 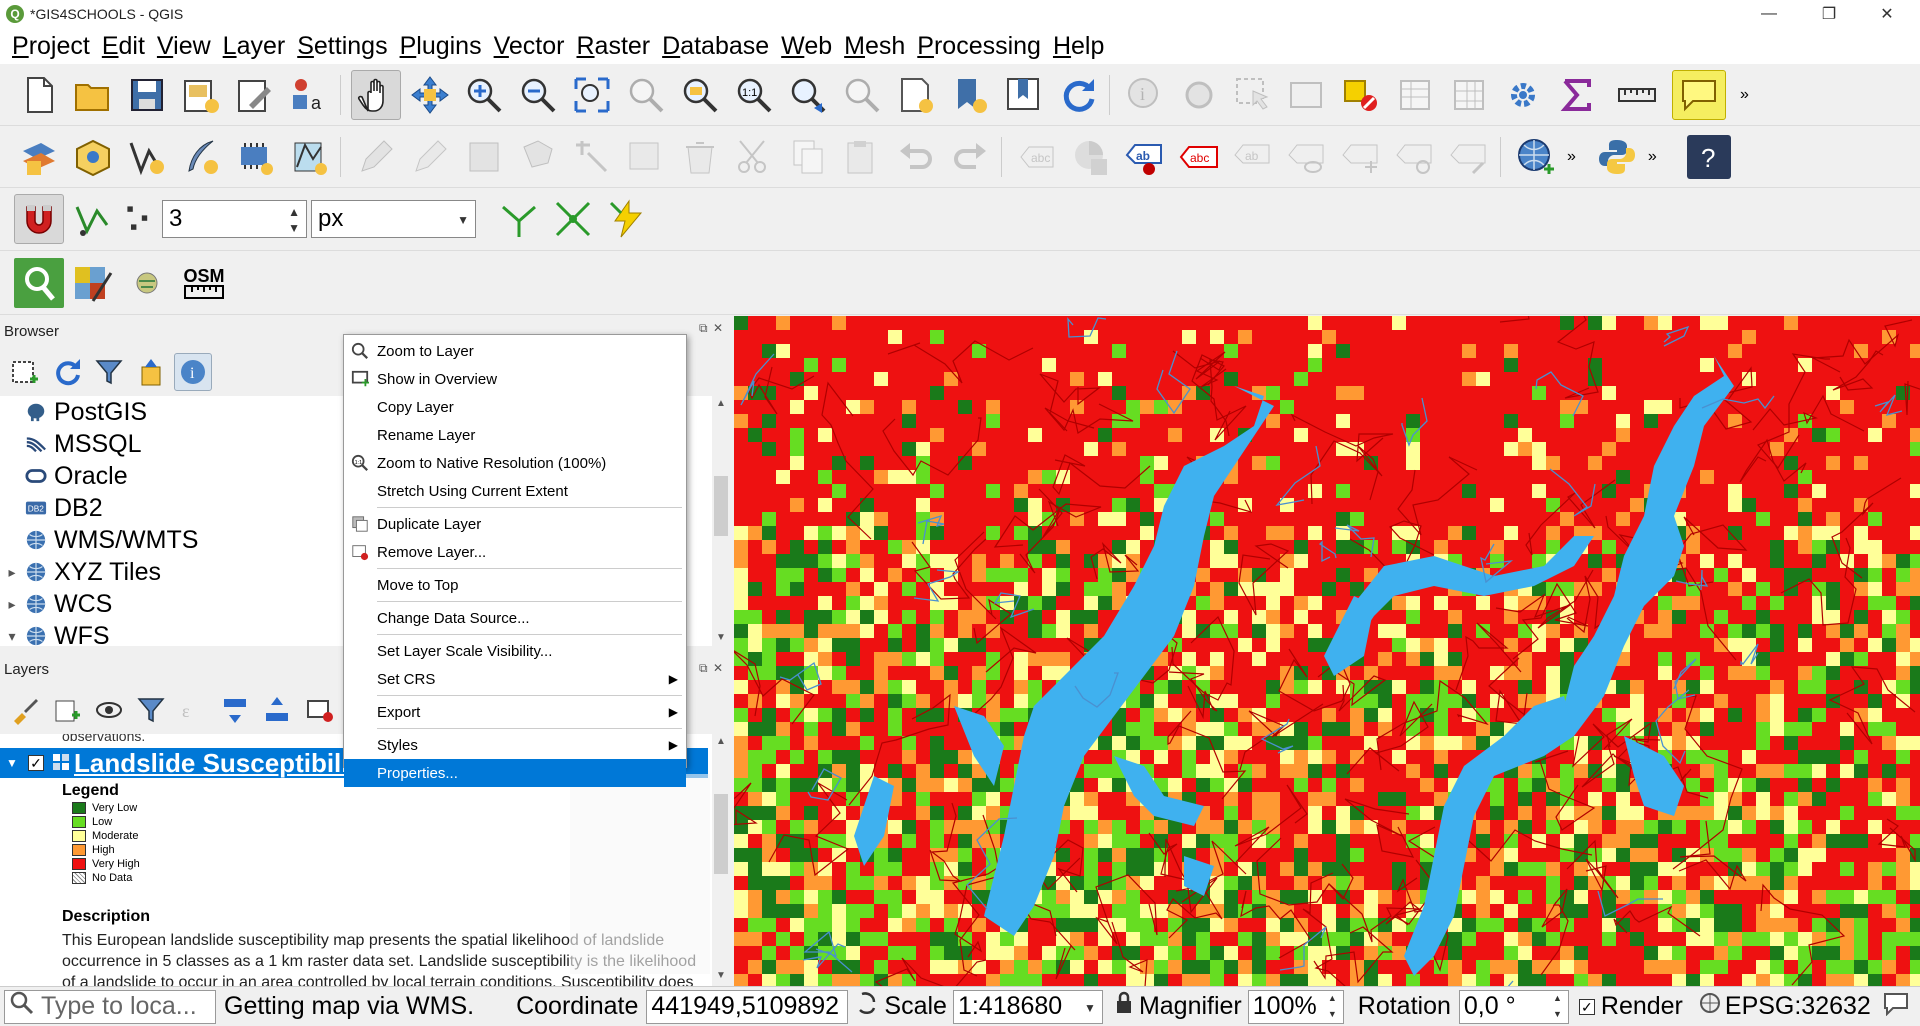 I want to click on style-manager-icon: a, so click(x=309, y=95).